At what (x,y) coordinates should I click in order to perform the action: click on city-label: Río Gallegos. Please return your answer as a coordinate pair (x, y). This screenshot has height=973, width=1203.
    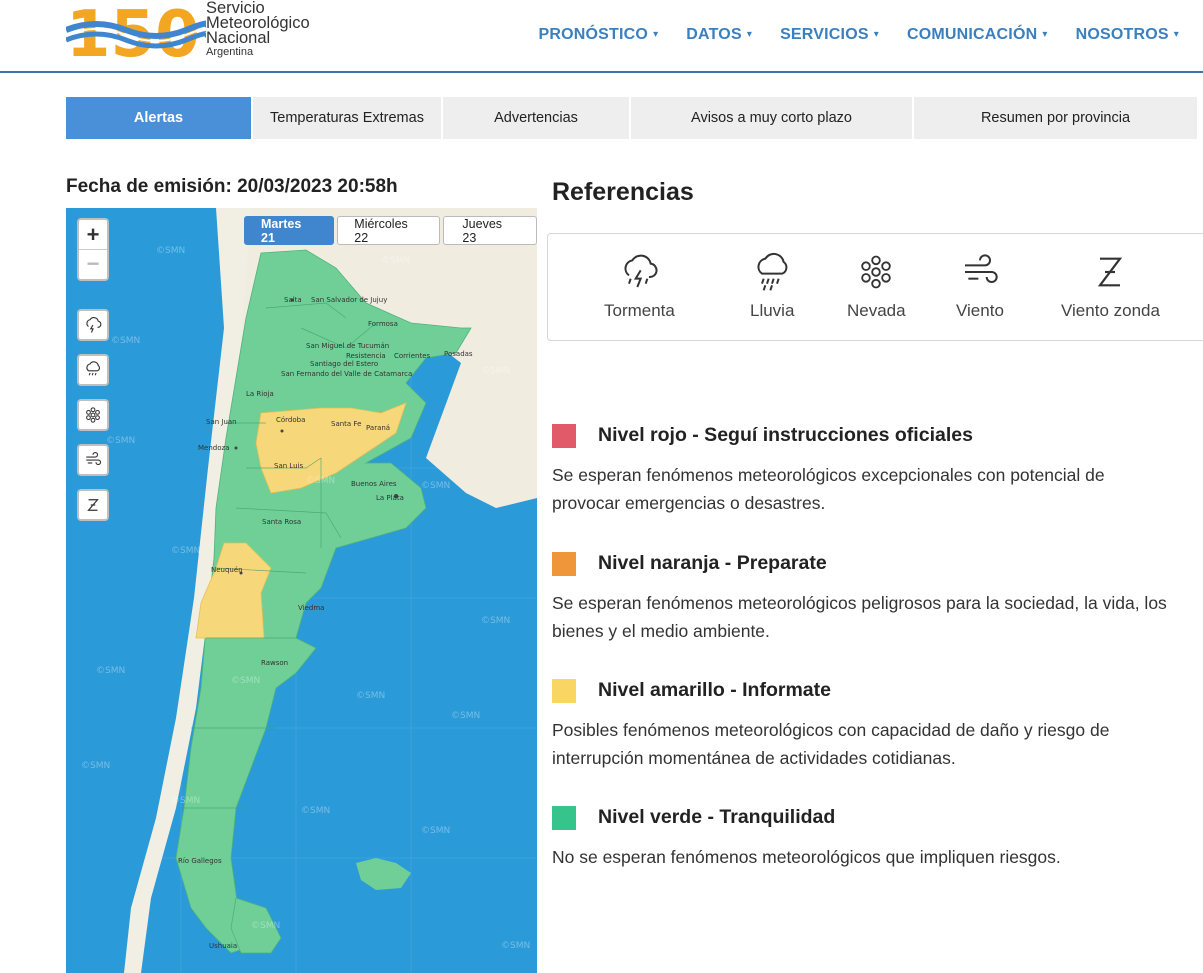
    Looking at the image, I should click on (200, 861).